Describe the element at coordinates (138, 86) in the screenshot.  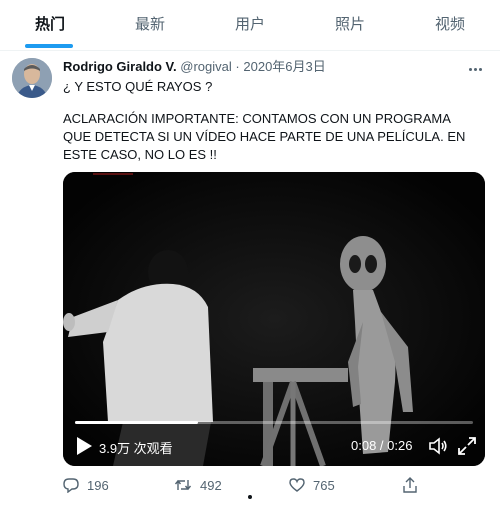
I see `tweet-text-title: ¿ Y ESTO QUÉ RAYOS ?` at that location.